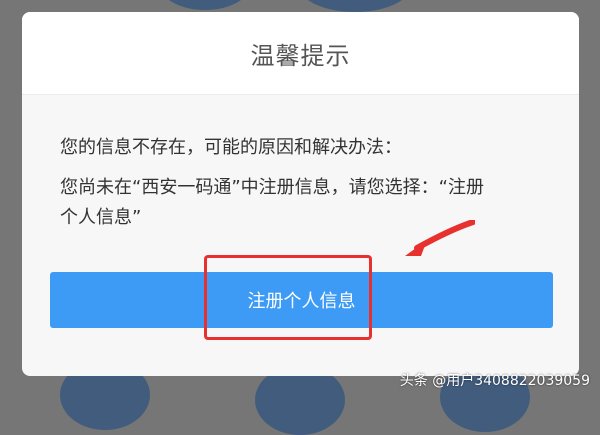 This screenshot has height=435, width=600. Describe the element at coordinates (272, 202) in the screenshot. I see `message-solution: 您尚未在“西安一码通”中注册信息，请您选择：“注册个人信息”` at that location.